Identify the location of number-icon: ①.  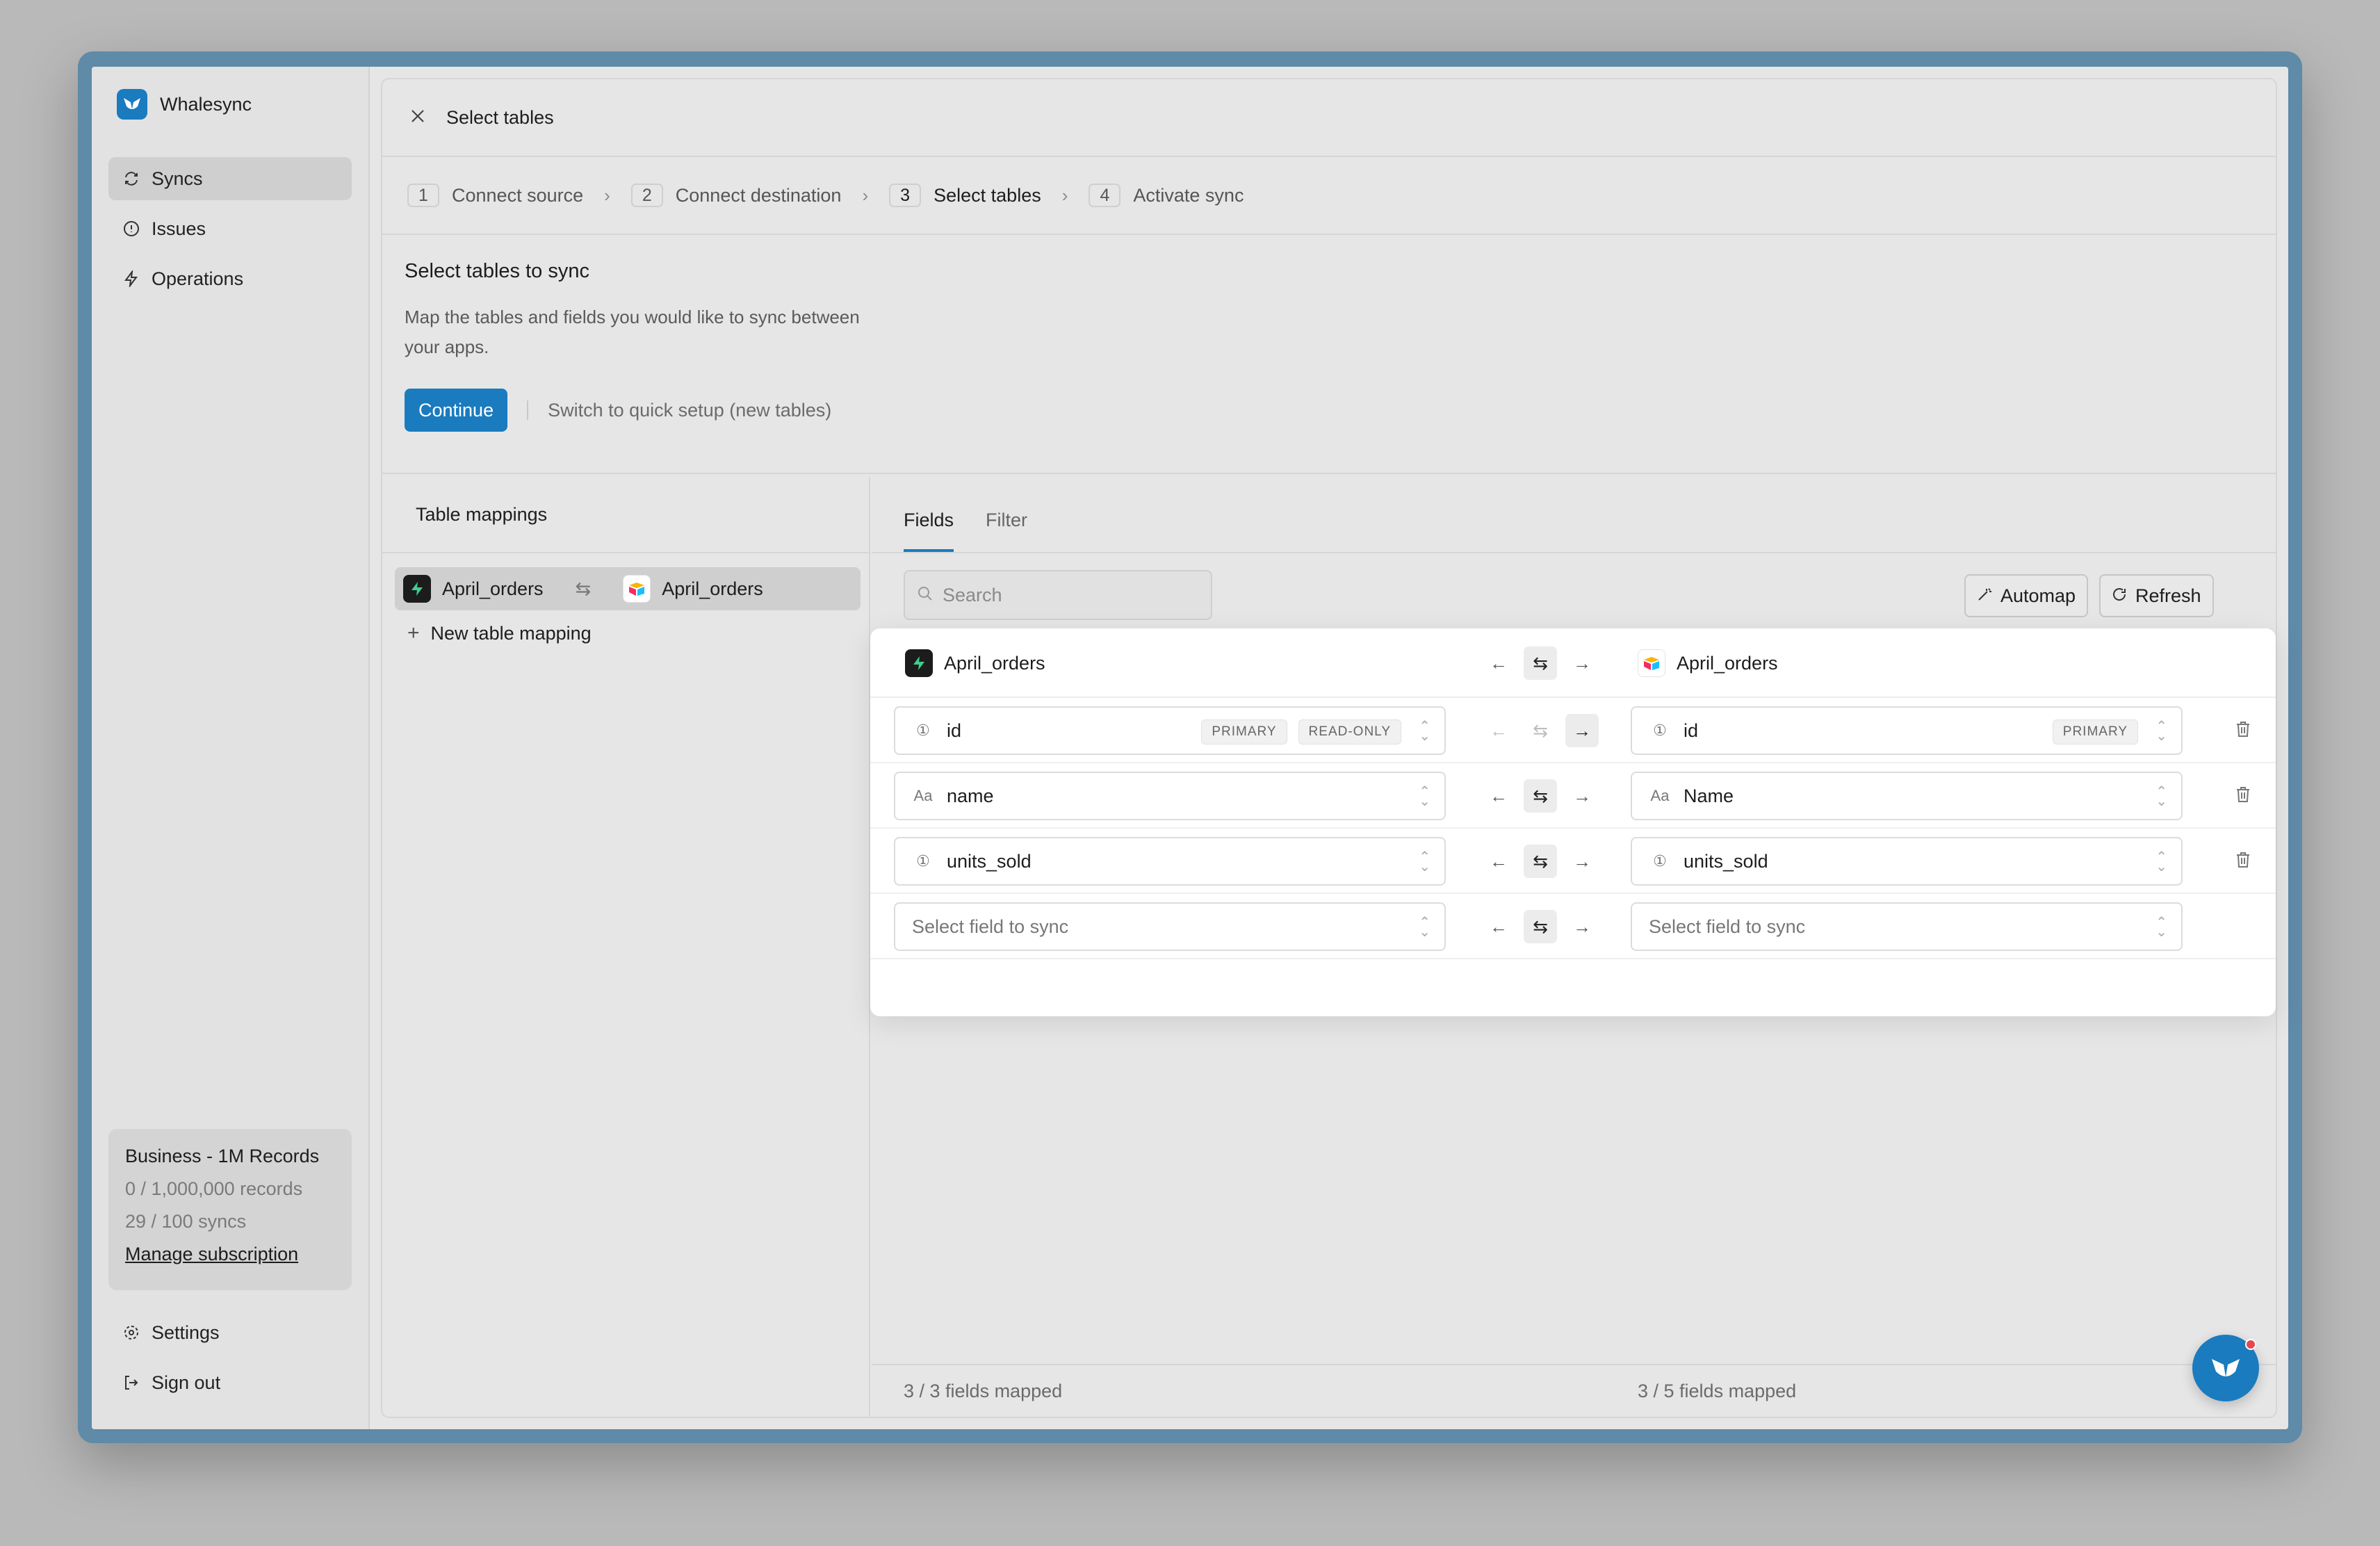
(1660, 861).